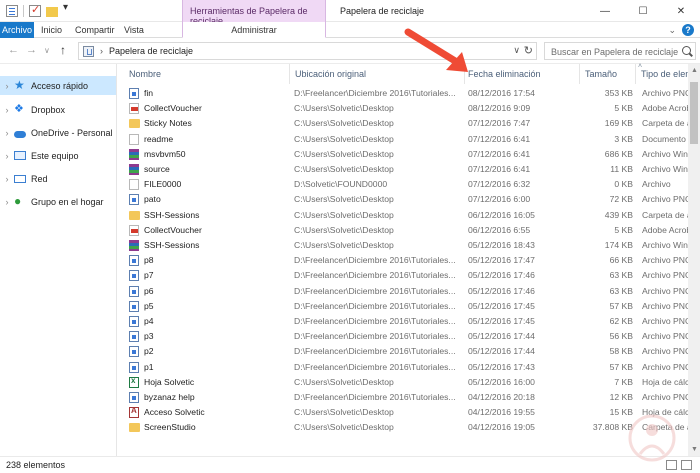 This screenshot has height=473, width=700. Describe the element at coordinates (216, 93) in the screenshot. I see `file-name: fin` at that location.